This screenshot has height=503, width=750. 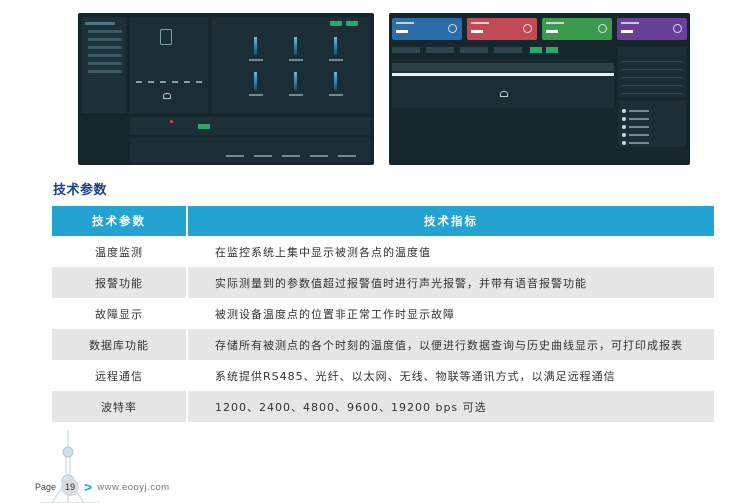 I want to click on chevron-right-icon: >, so click(x=88, y=487).